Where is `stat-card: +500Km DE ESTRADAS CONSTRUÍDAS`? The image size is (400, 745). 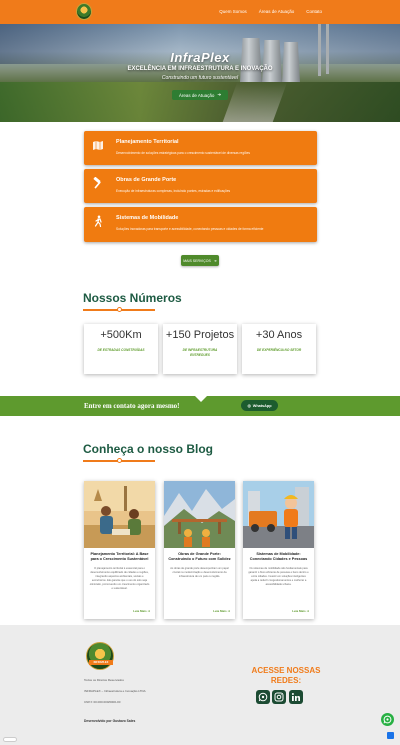 stat-card: +500Km DE ESTRADAS CONSTRUÍDAS is located at coordinates (121, 349).